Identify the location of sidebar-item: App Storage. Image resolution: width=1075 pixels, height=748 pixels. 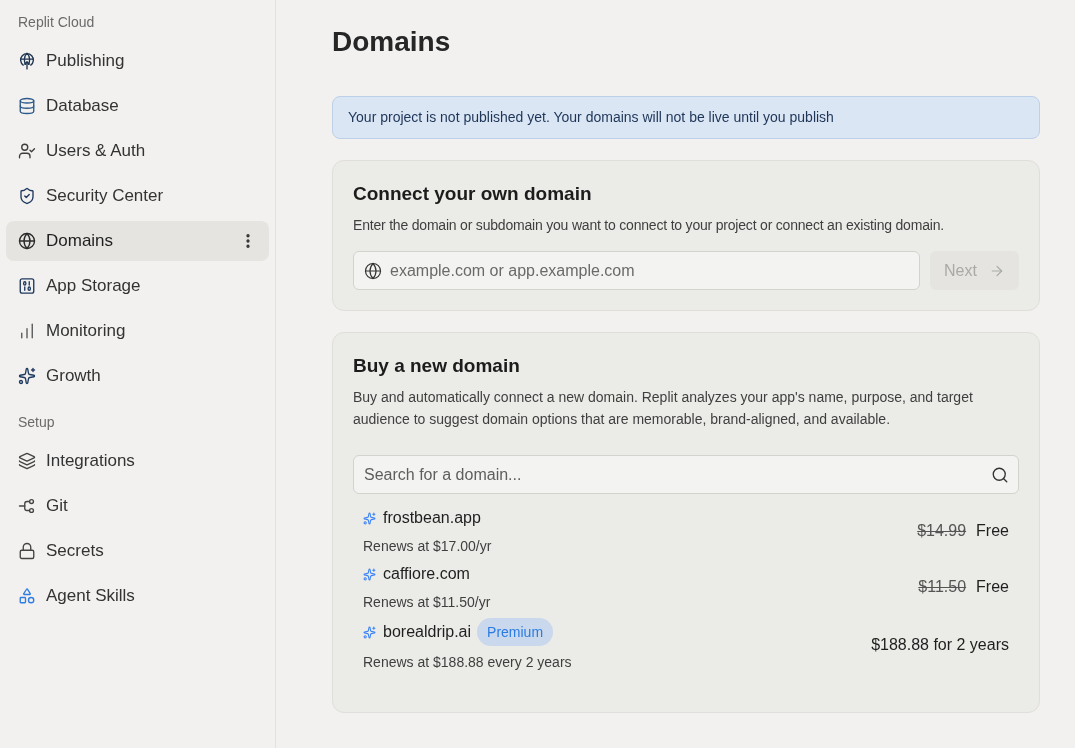
(137, 286).